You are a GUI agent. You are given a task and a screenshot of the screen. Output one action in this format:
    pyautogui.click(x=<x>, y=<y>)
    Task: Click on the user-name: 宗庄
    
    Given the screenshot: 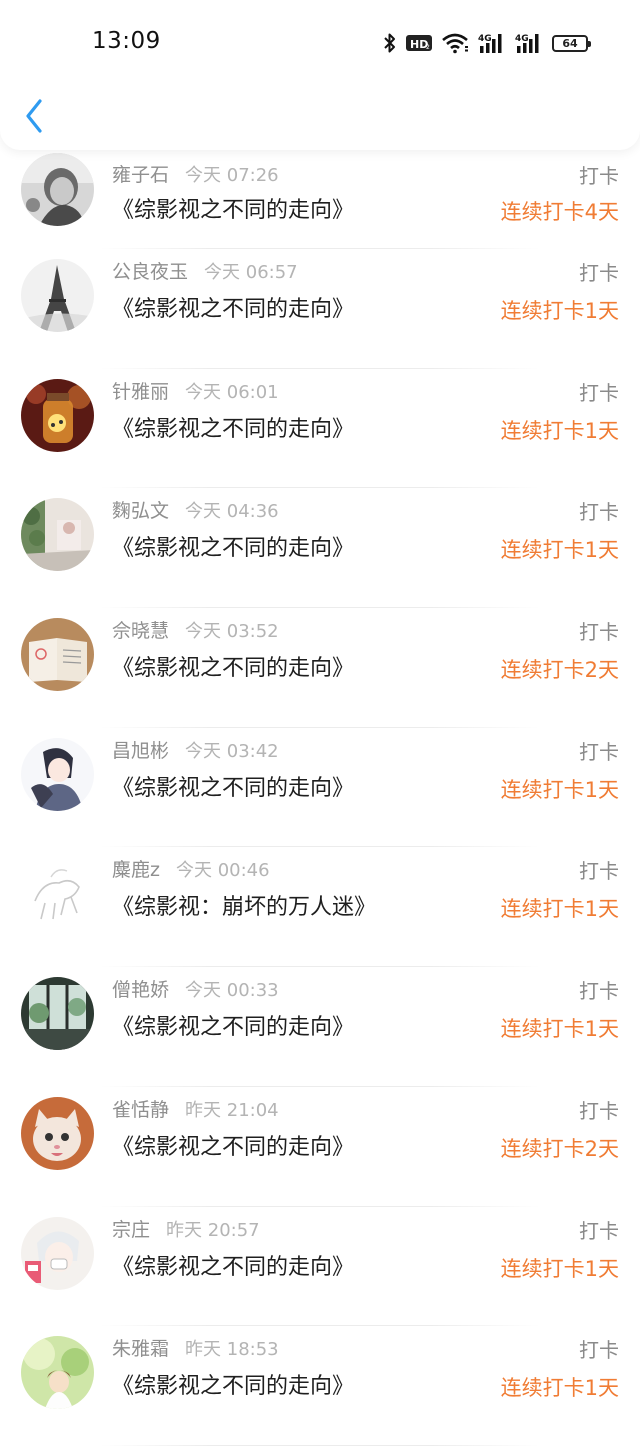 What is the action you would take?
    pyautogui.click(x=131, y=1230)
    